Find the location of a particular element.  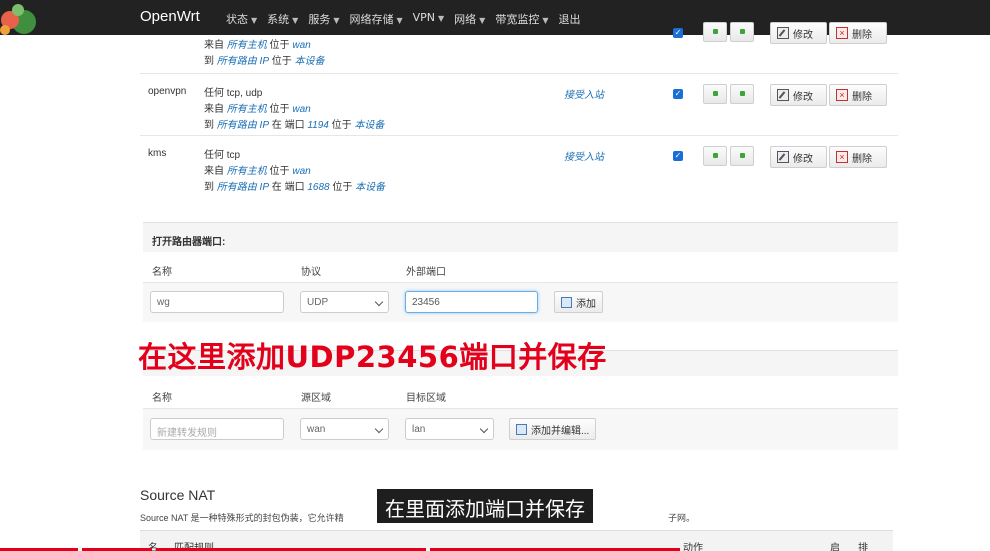

col-protocol: 协议 is located at coordinates (311, 272).